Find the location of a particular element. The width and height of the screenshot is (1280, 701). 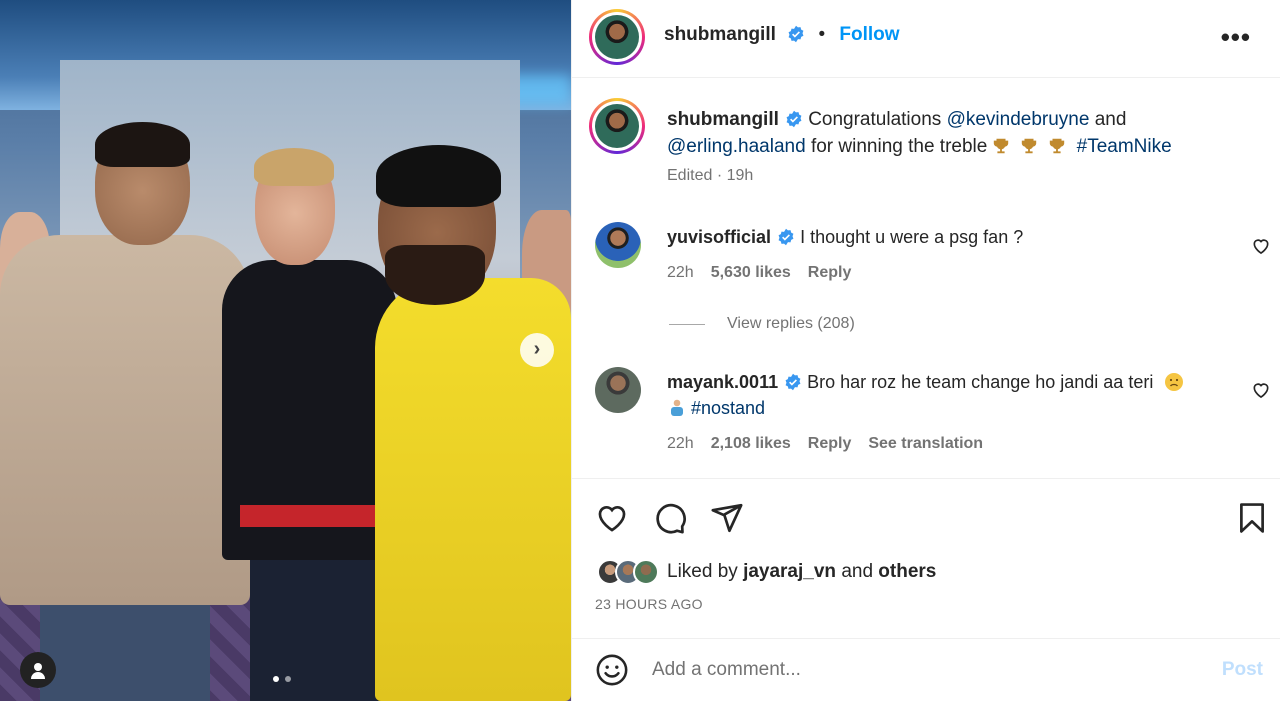

caption-author-avatar-border is located at coordinates (617, 126).